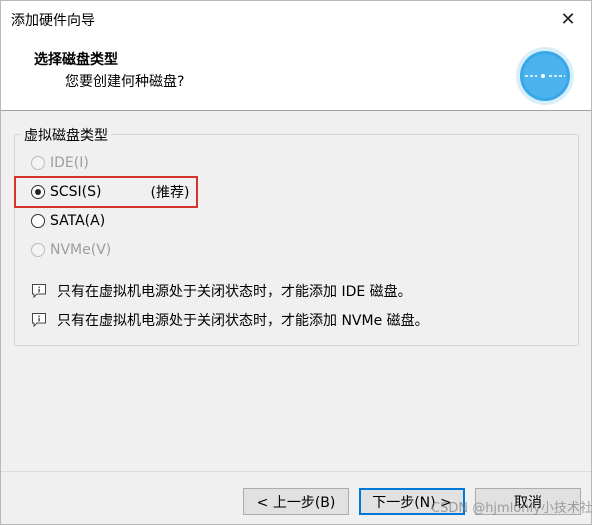 The height and width of the screenshot is (525, 592). Describe the element at coordinates (296, 501) in the screenshot. I see `back-button: < 上一步(B)` at that location.